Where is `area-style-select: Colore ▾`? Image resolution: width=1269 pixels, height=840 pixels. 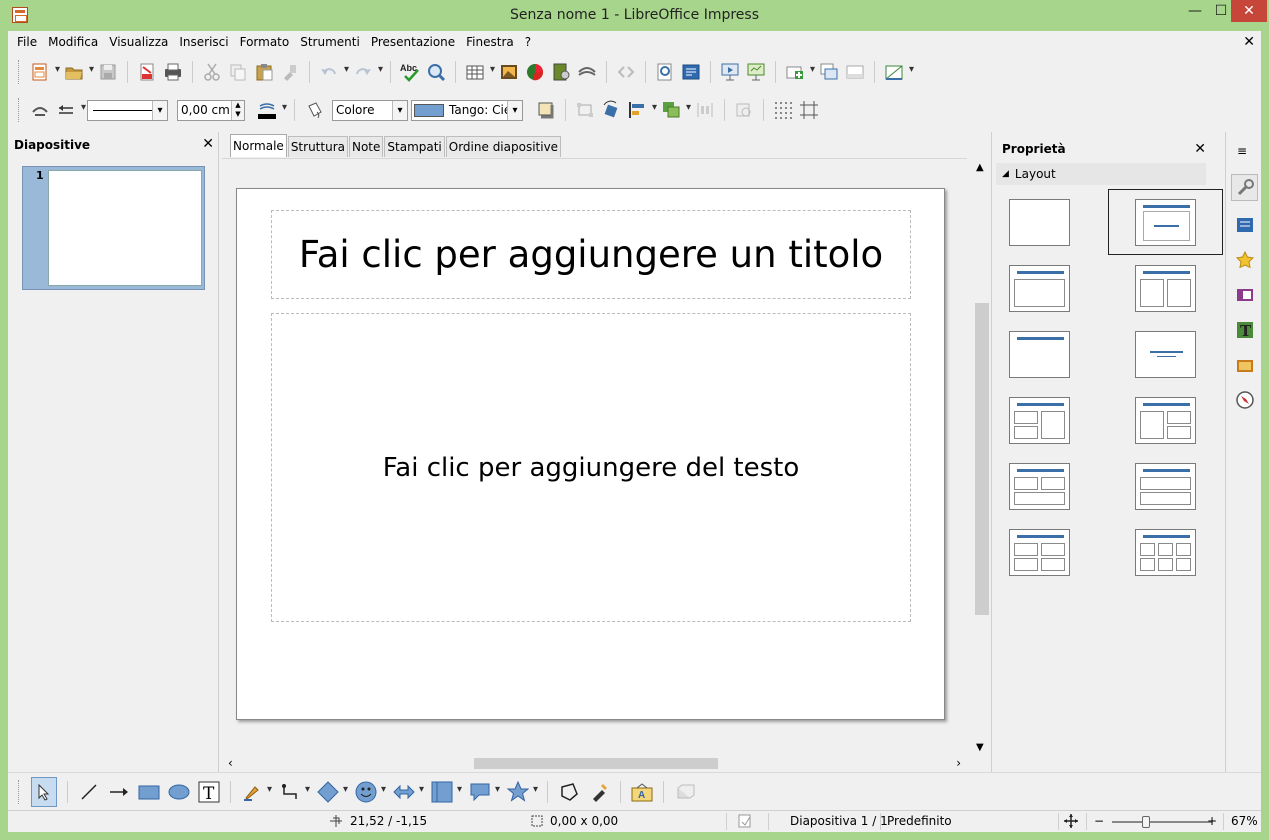 area-style-select: Colore ▾ is located at coordinates (370, 110).